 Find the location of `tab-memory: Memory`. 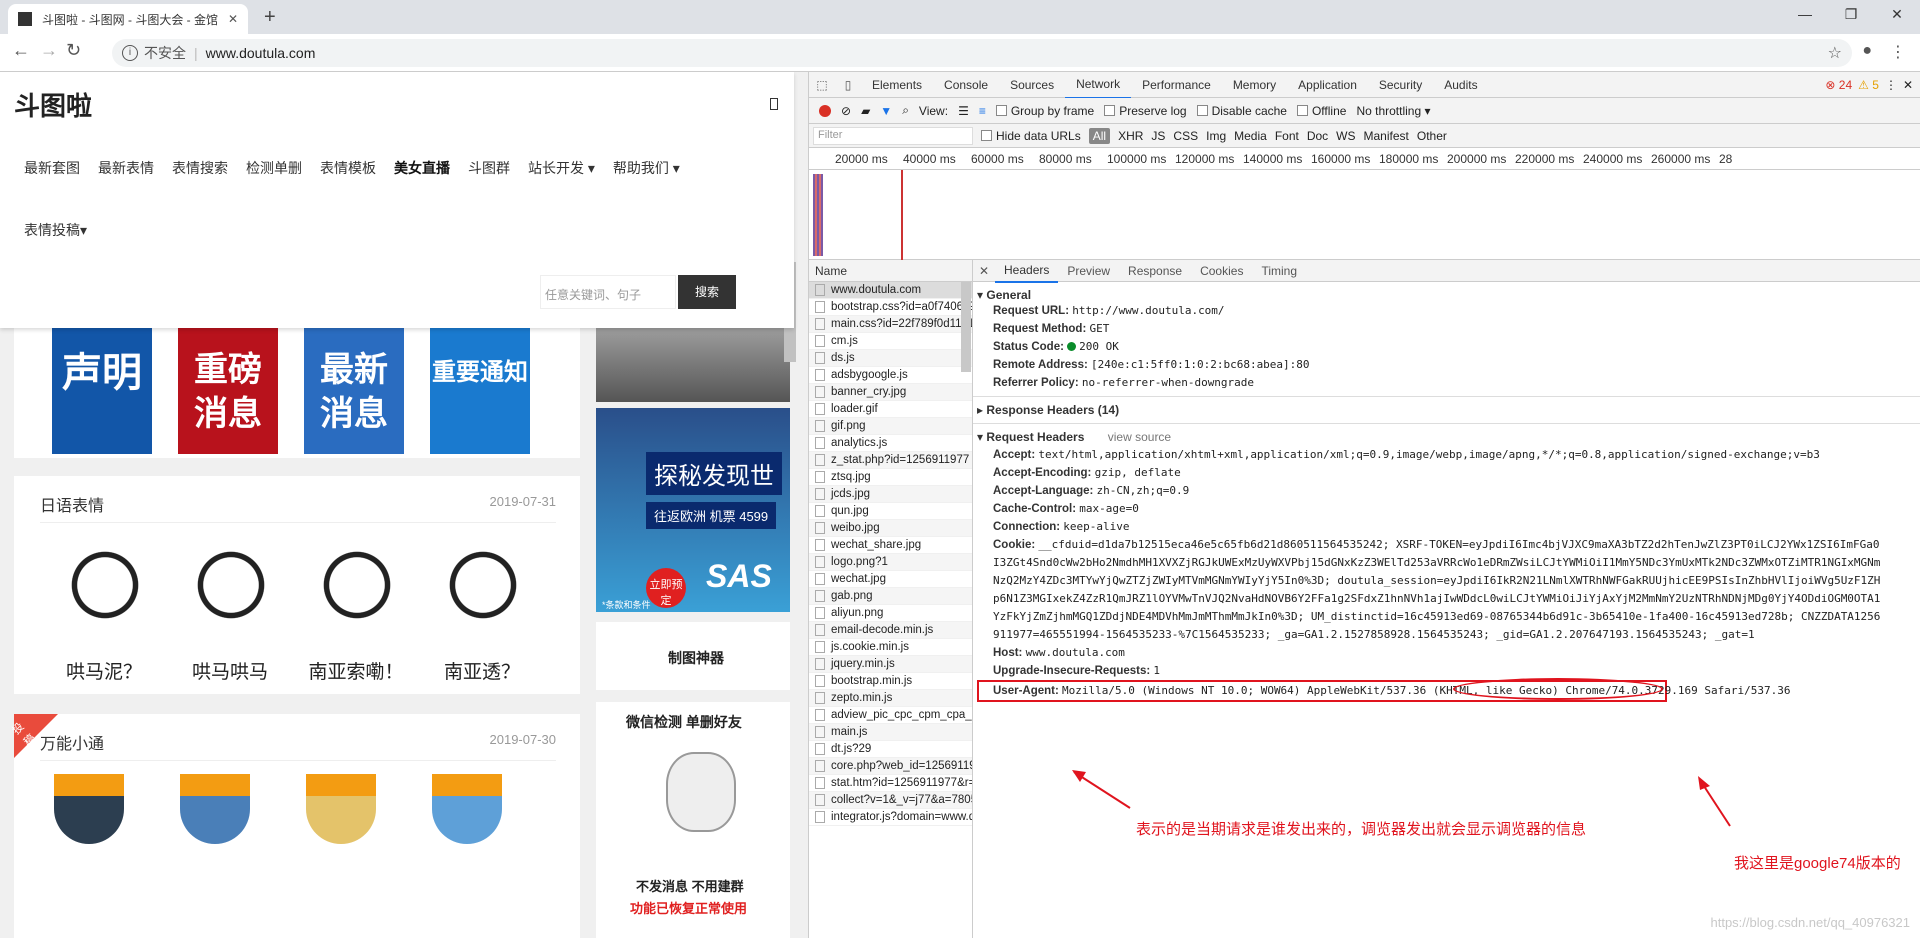

tab-memory: Memory is located at coordinates (1254, 85).